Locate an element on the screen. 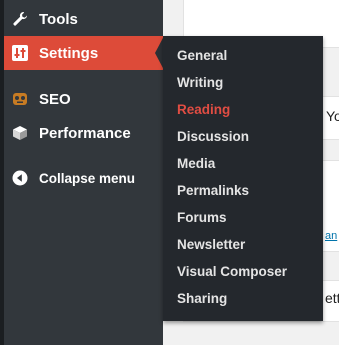 This screenshot has height=345, width=339. collapse-menu-button: Collapse menu is located at coordinates (83, 178).